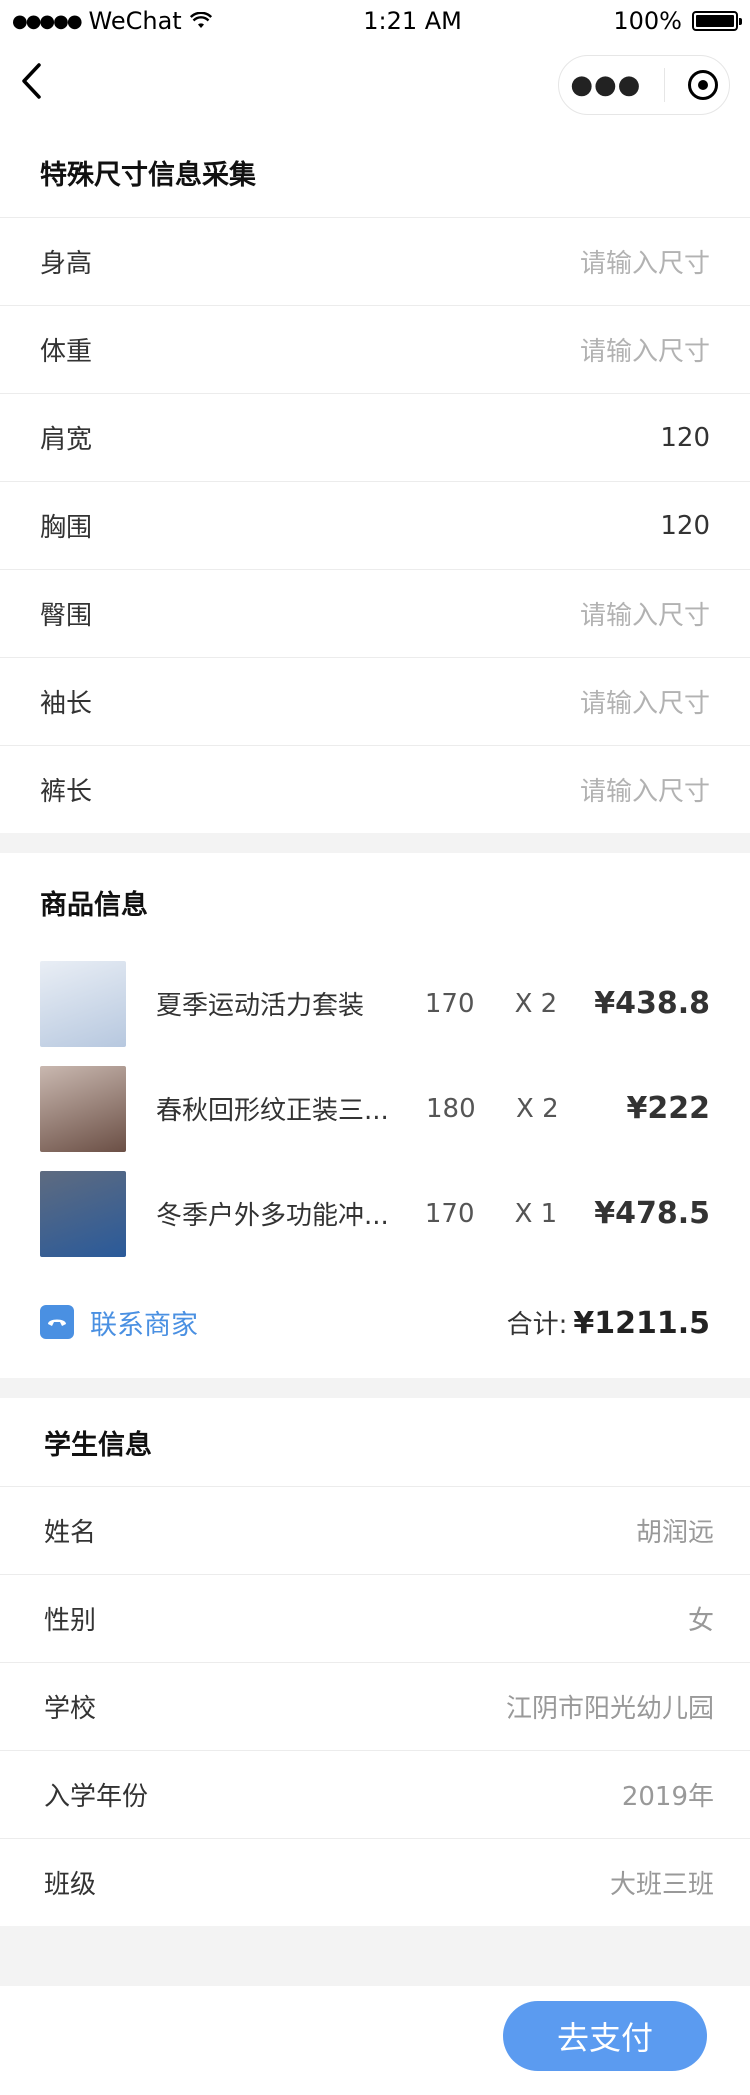  I want to click on student-info-value: 胡润远, so click(674, 1533).